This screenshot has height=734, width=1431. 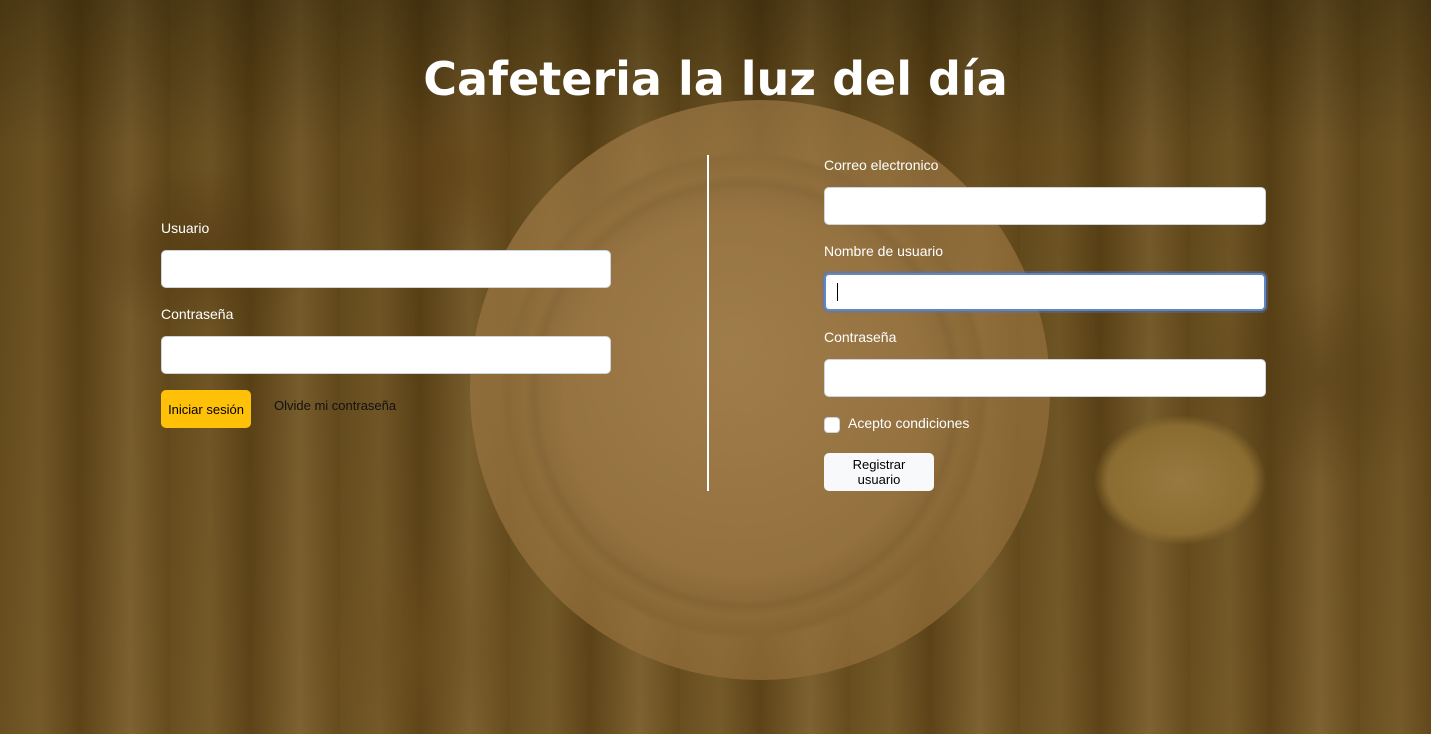 What do you see at coordinates (1045, 292) in the screenshot?
I see `register-username-input` at bounding box center [1045, 292].